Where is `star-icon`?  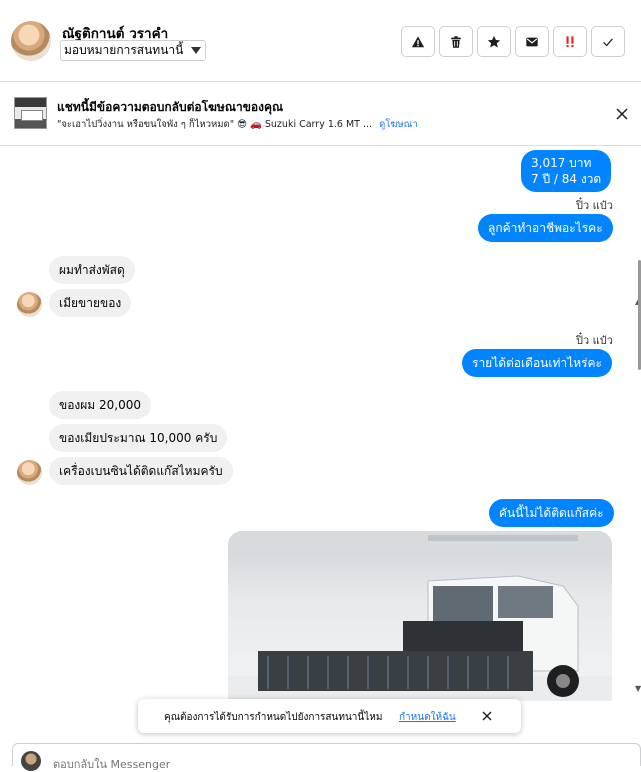
star-icon is located at coordinates (494, 41).